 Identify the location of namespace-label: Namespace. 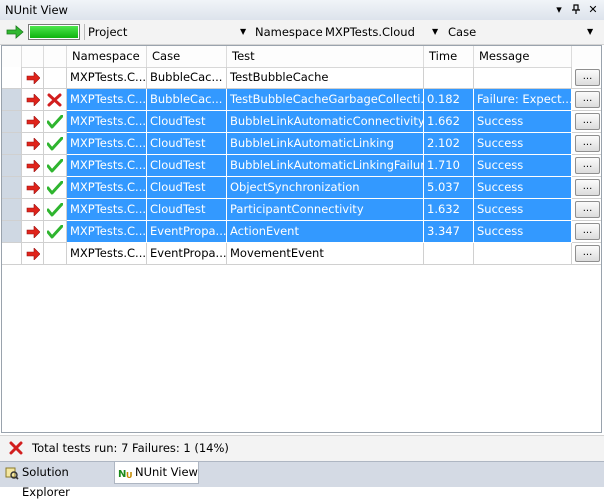
(289, 32).